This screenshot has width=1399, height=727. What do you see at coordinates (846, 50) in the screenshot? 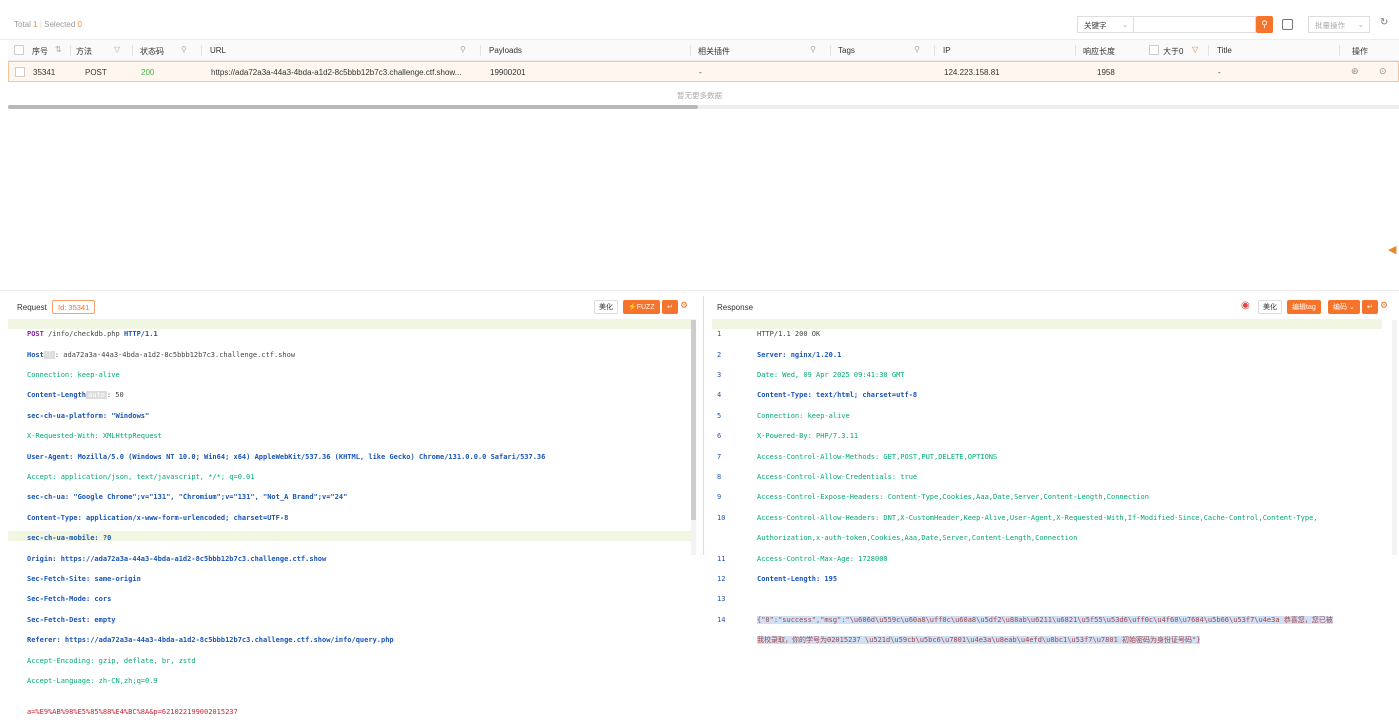
I see `column-header-tags: Tags` at bounding box center [846, 50].